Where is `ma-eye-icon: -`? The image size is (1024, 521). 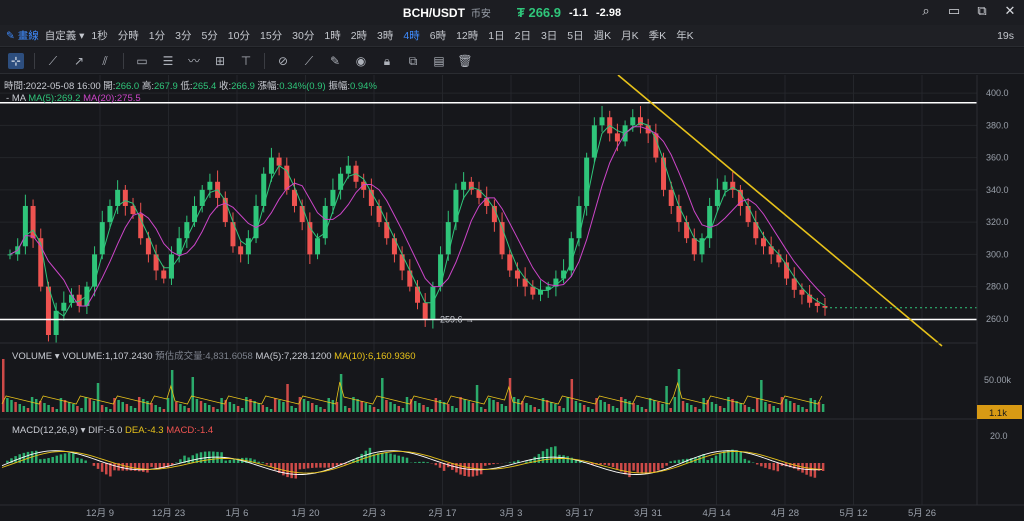
ma-eye-icon: - is located at coordinates (7, 98).